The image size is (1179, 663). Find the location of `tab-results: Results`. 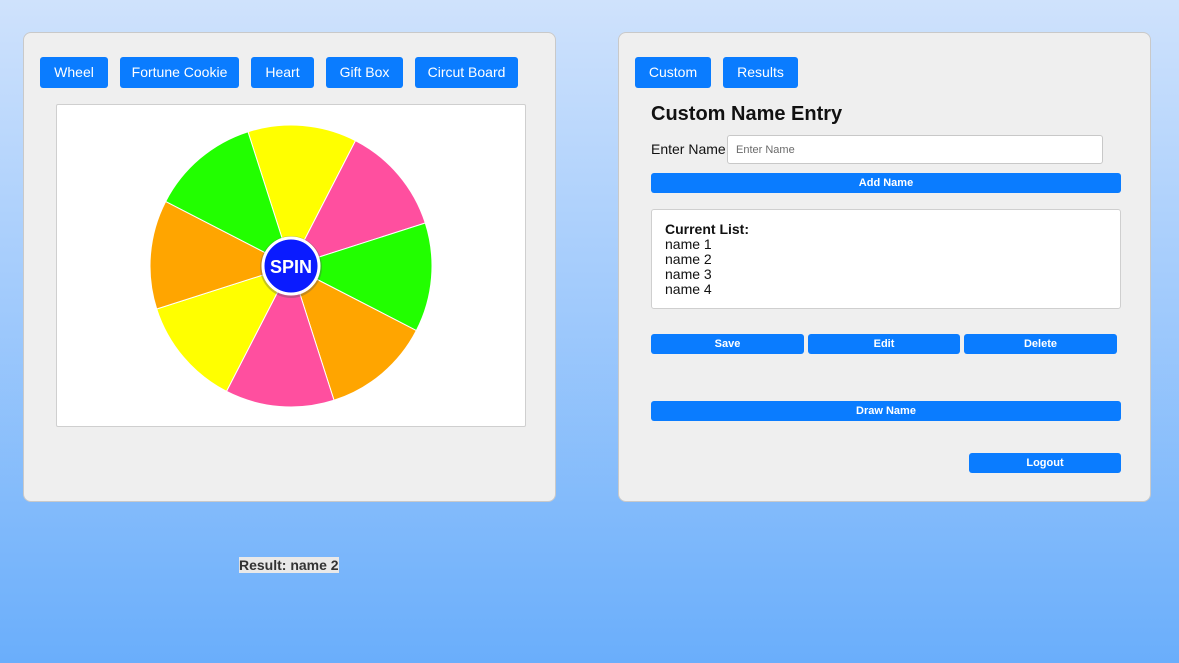

tab-results: Results is located at coordinates (760, 72).